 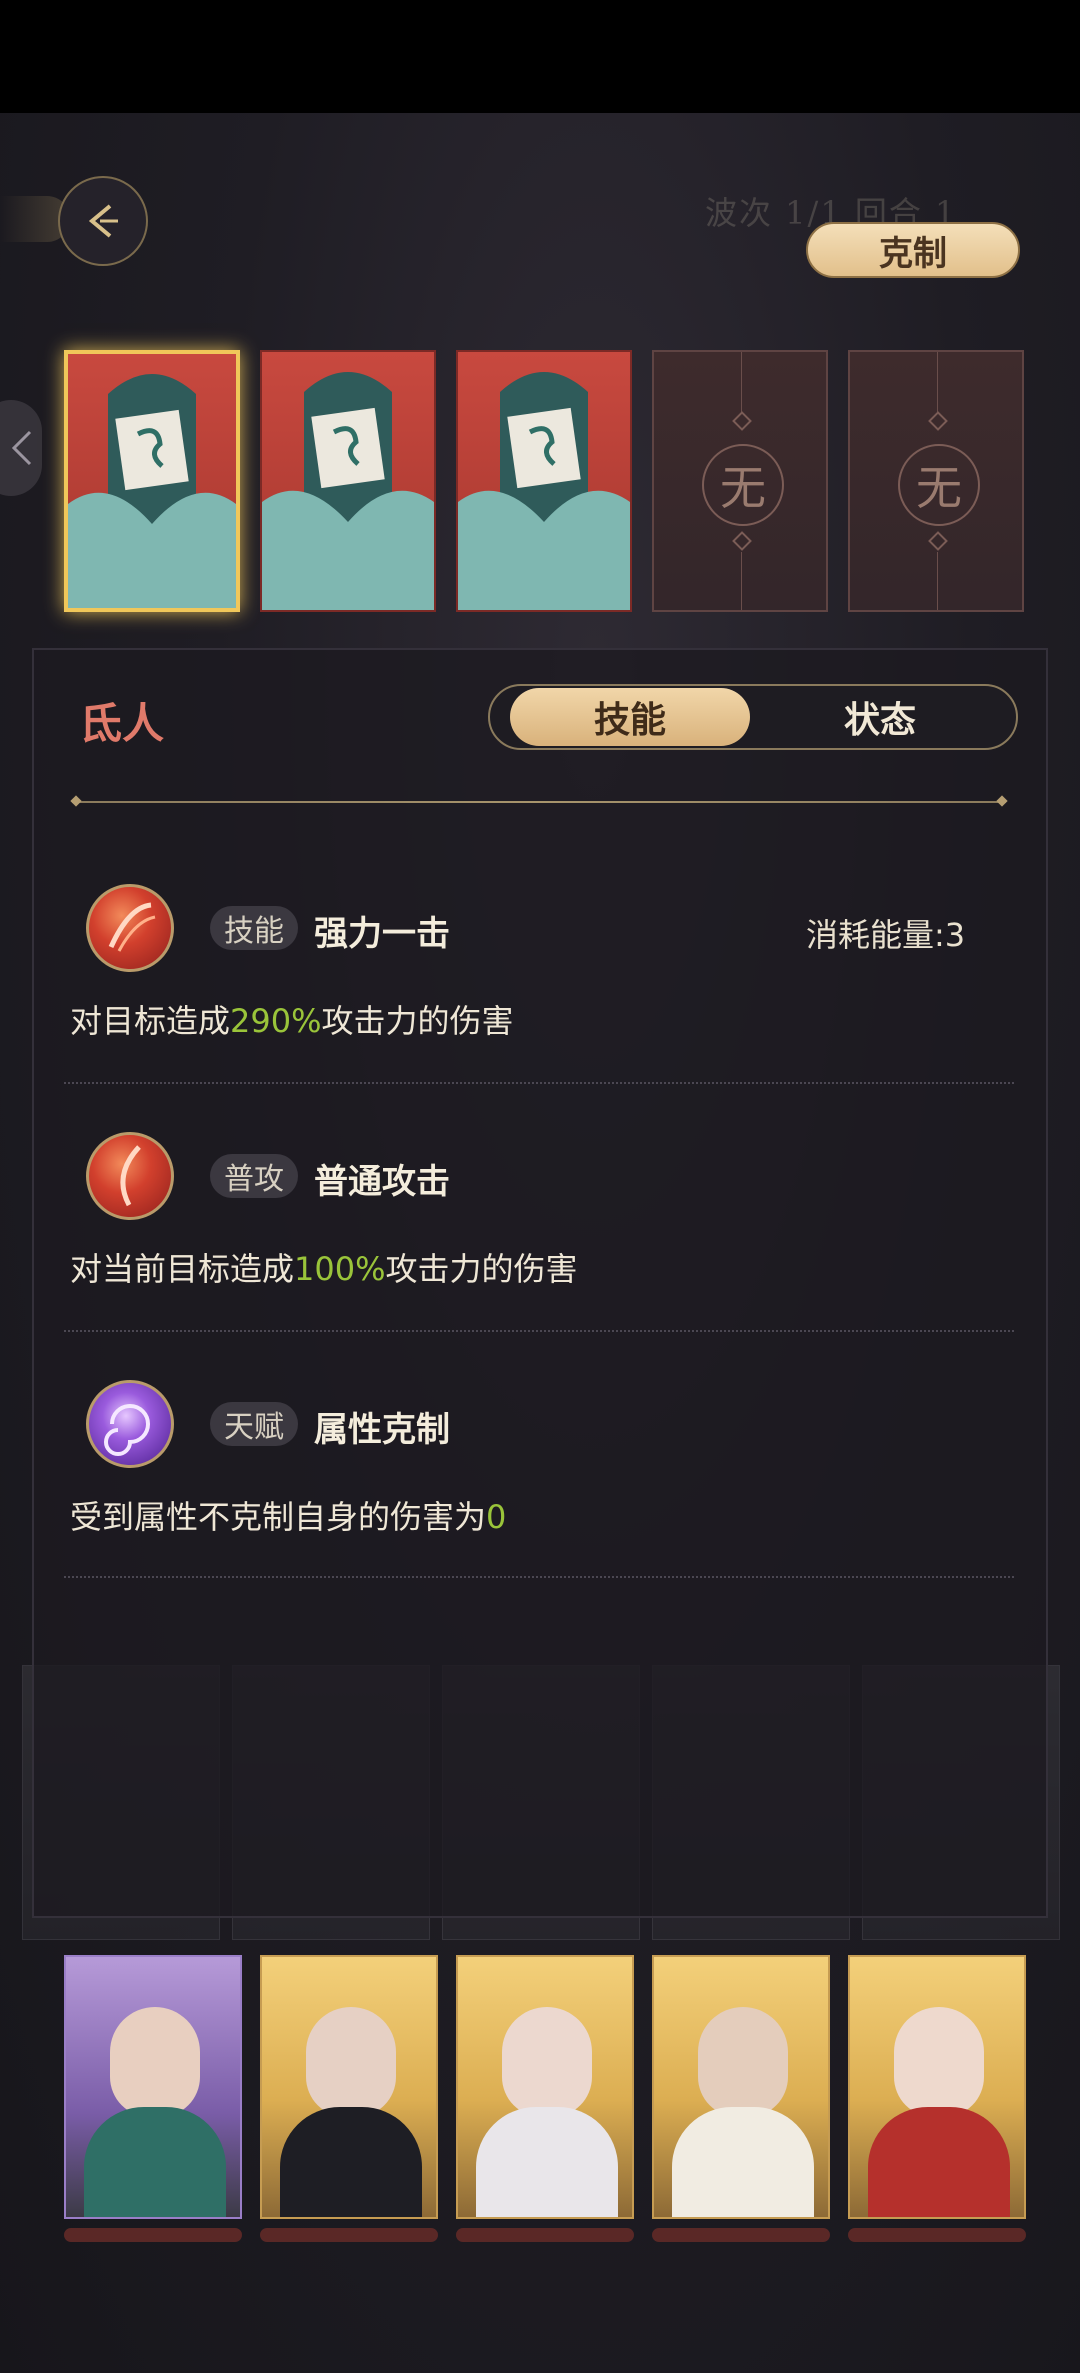 I want to click on chevron-left-icon, so click(x=21, y=448).